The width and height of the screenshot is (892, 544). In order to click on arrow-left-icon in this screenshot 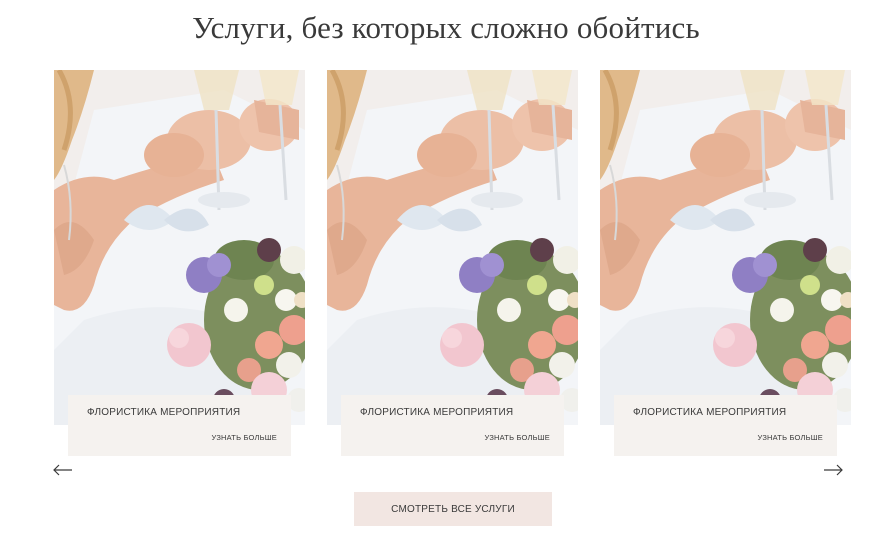, I will do `click(62, 470)`.